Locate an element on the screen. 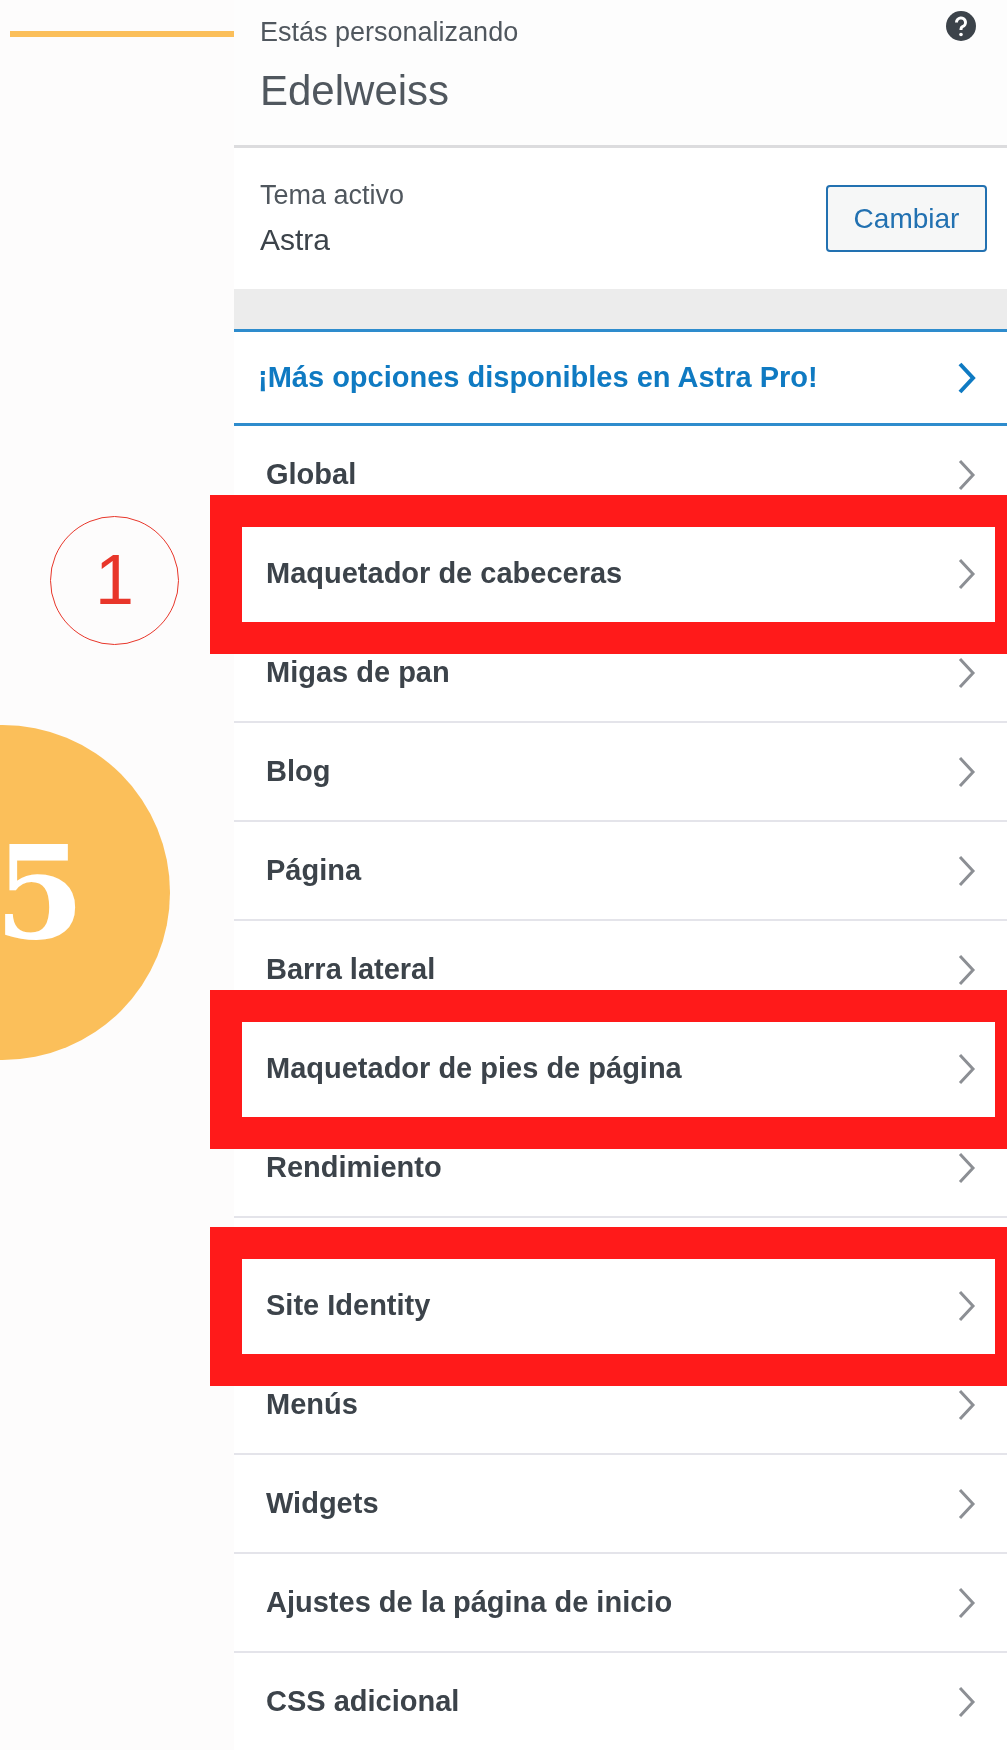 This screenshot has width=1007, height=1750. theme-label: Tema activo is located at coordinates (332, 195).